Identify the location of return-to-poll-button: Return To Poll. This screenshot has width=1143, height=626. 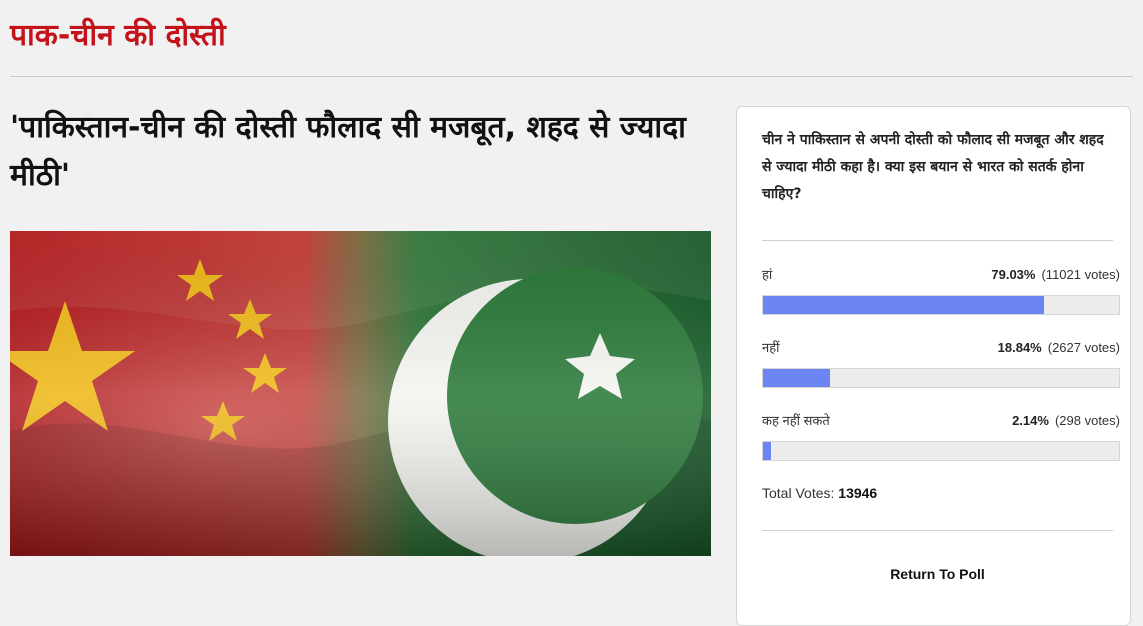
(937, 574).